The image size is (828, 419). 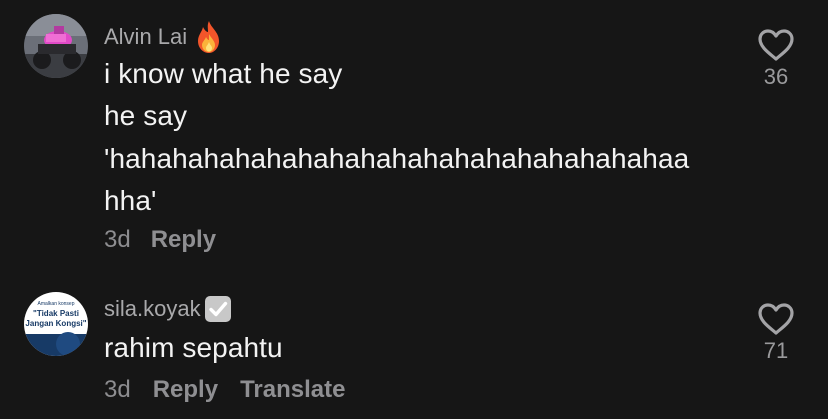 What do you see at coordinates (146, 115) in the screenshot?
I see `comment-text-line: he say` at bounding box center [146, 115].